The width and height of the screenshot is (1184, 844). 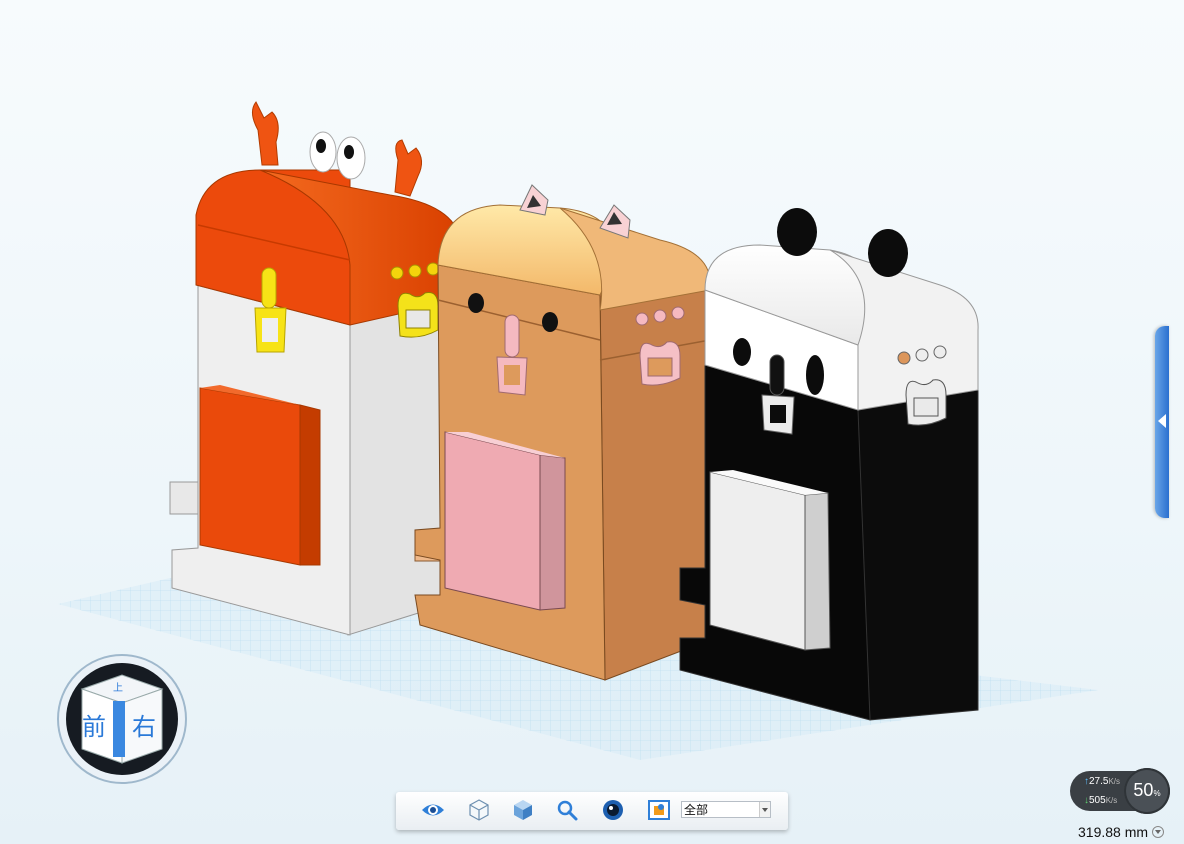 I want to click on eye-icon, so click(x=433, y=810).